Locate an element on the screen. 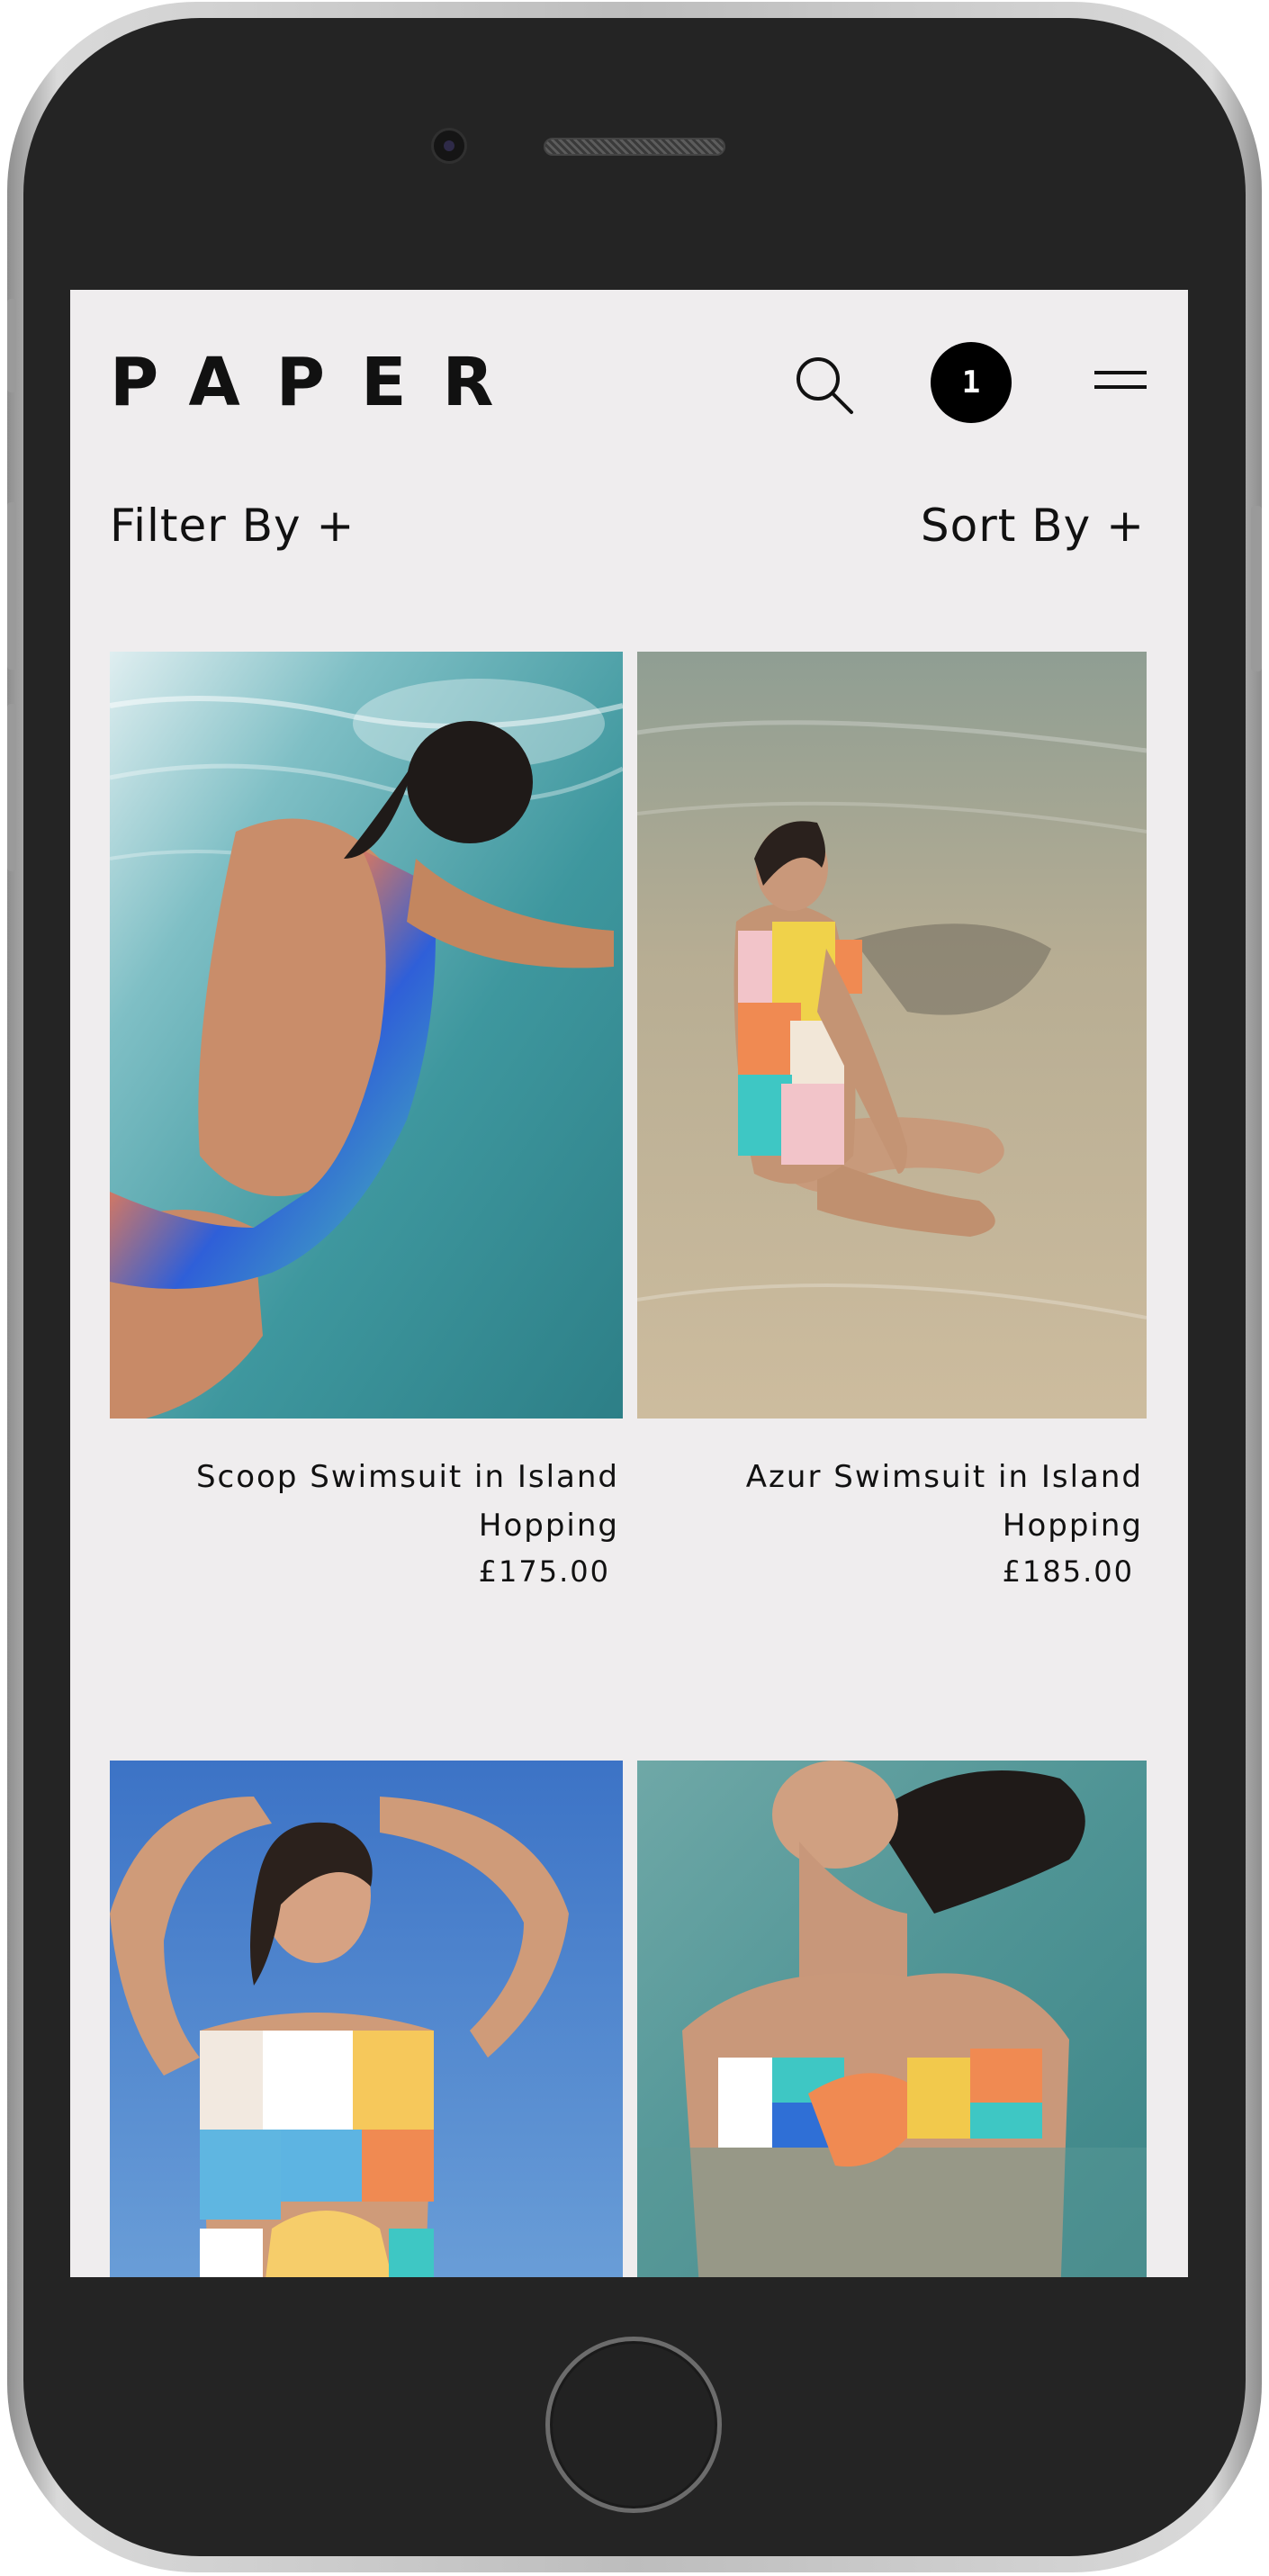 The height and width of the screenshot is (2576, 1269). home-button is located at coordinates (633, 2425).